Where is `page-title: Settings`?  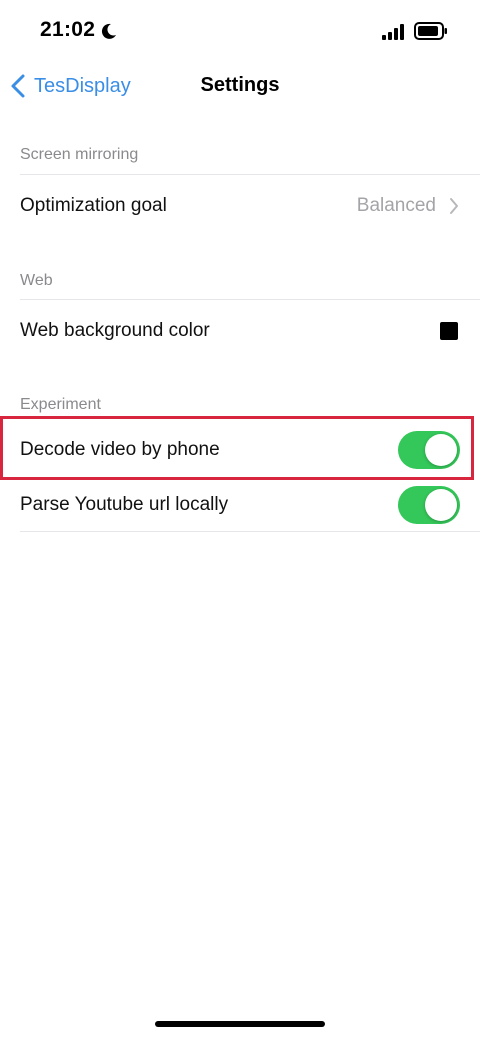 page-title: Settings is located at coordinates (240, 85).